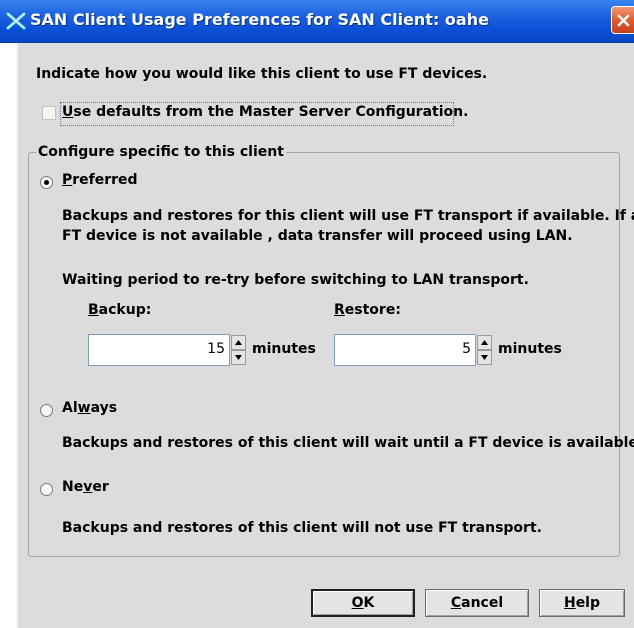 This screenshot has width=634, height=628. I want to click on mnemonic-h: H, so click(569, 603).